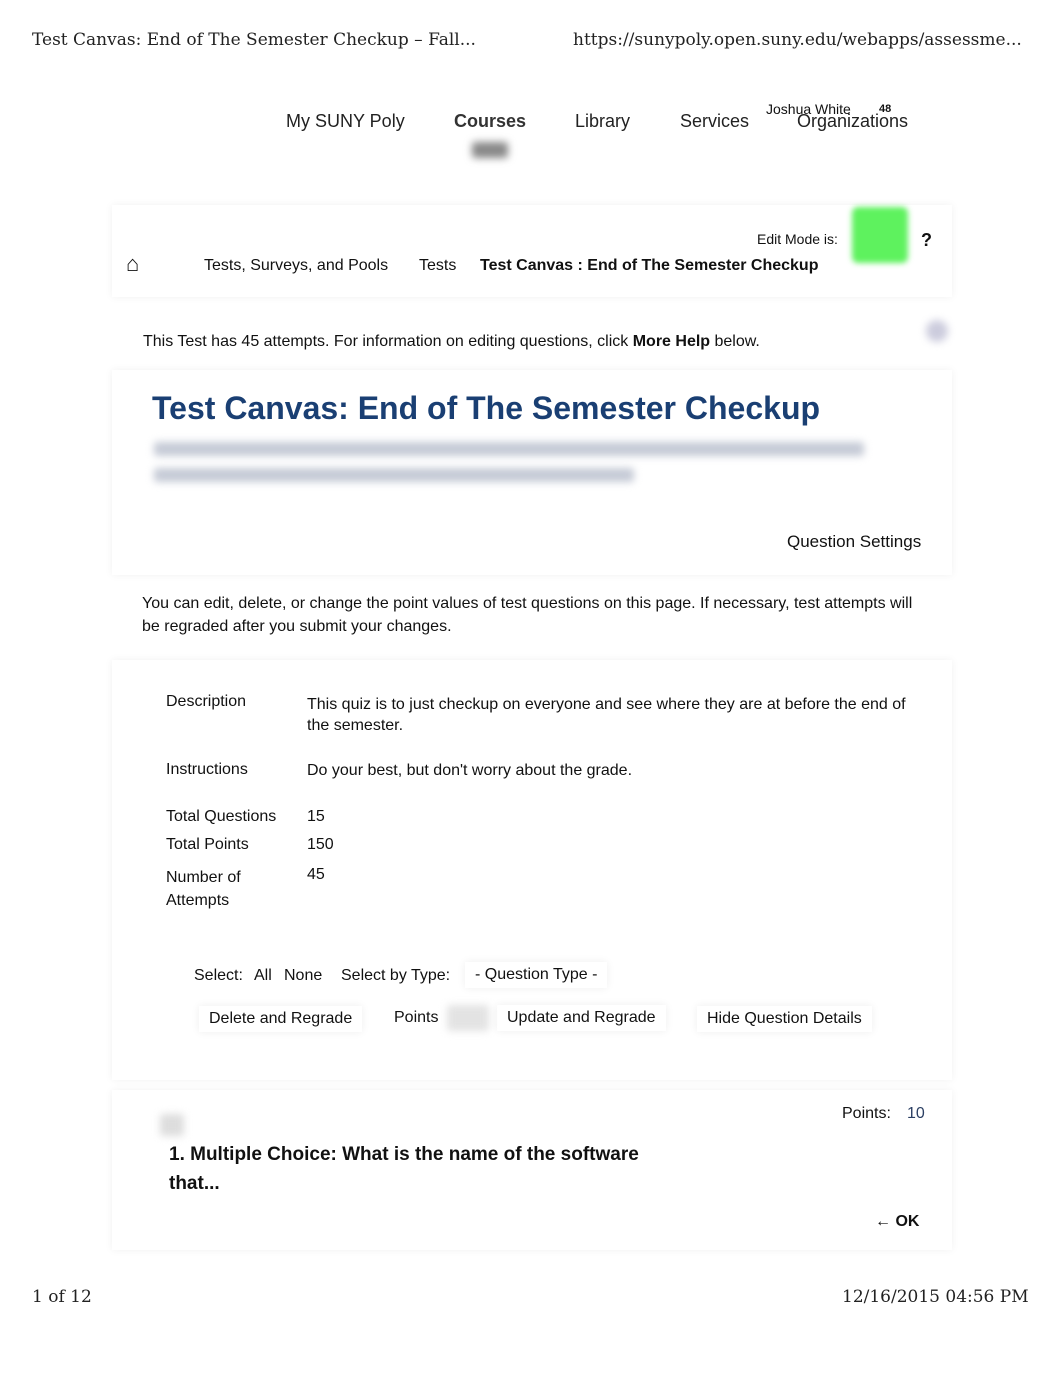 This screenshot has width=1062, height=1377. Describe the element at coordinates (671, 341) in the screenshot. I see `more-help-link: More Help` at that location.